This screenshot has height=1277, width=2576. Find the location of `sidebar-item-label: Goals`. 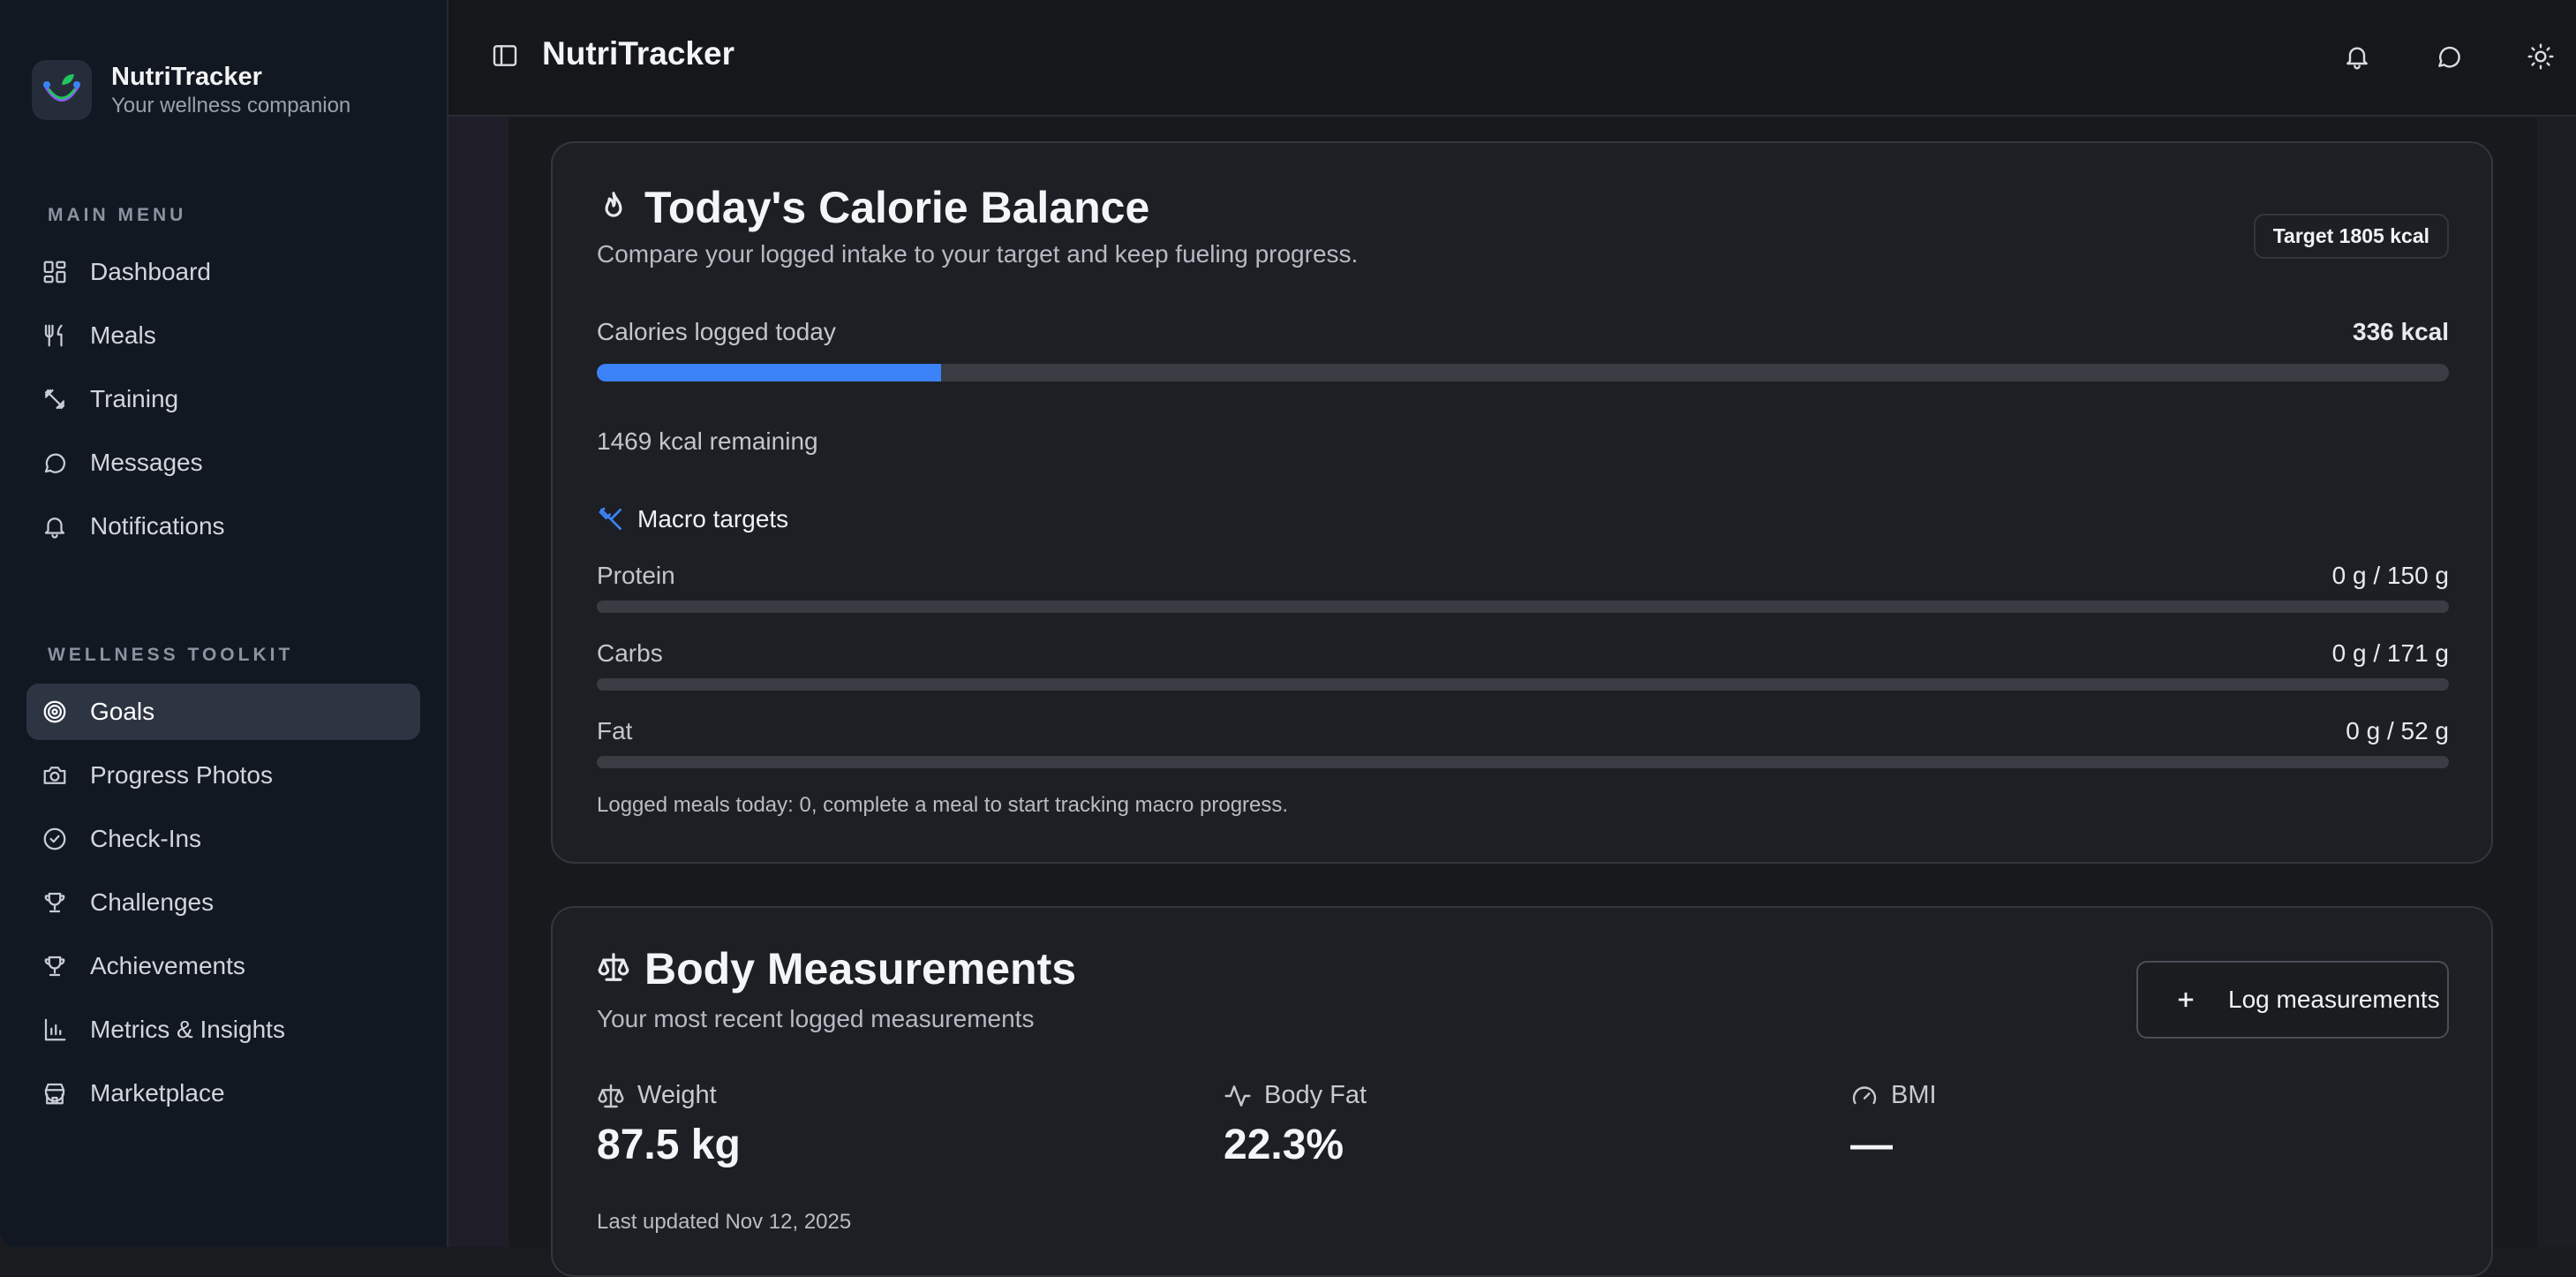

sidebar-item-label: Goals is located at coordinates (123, 711).